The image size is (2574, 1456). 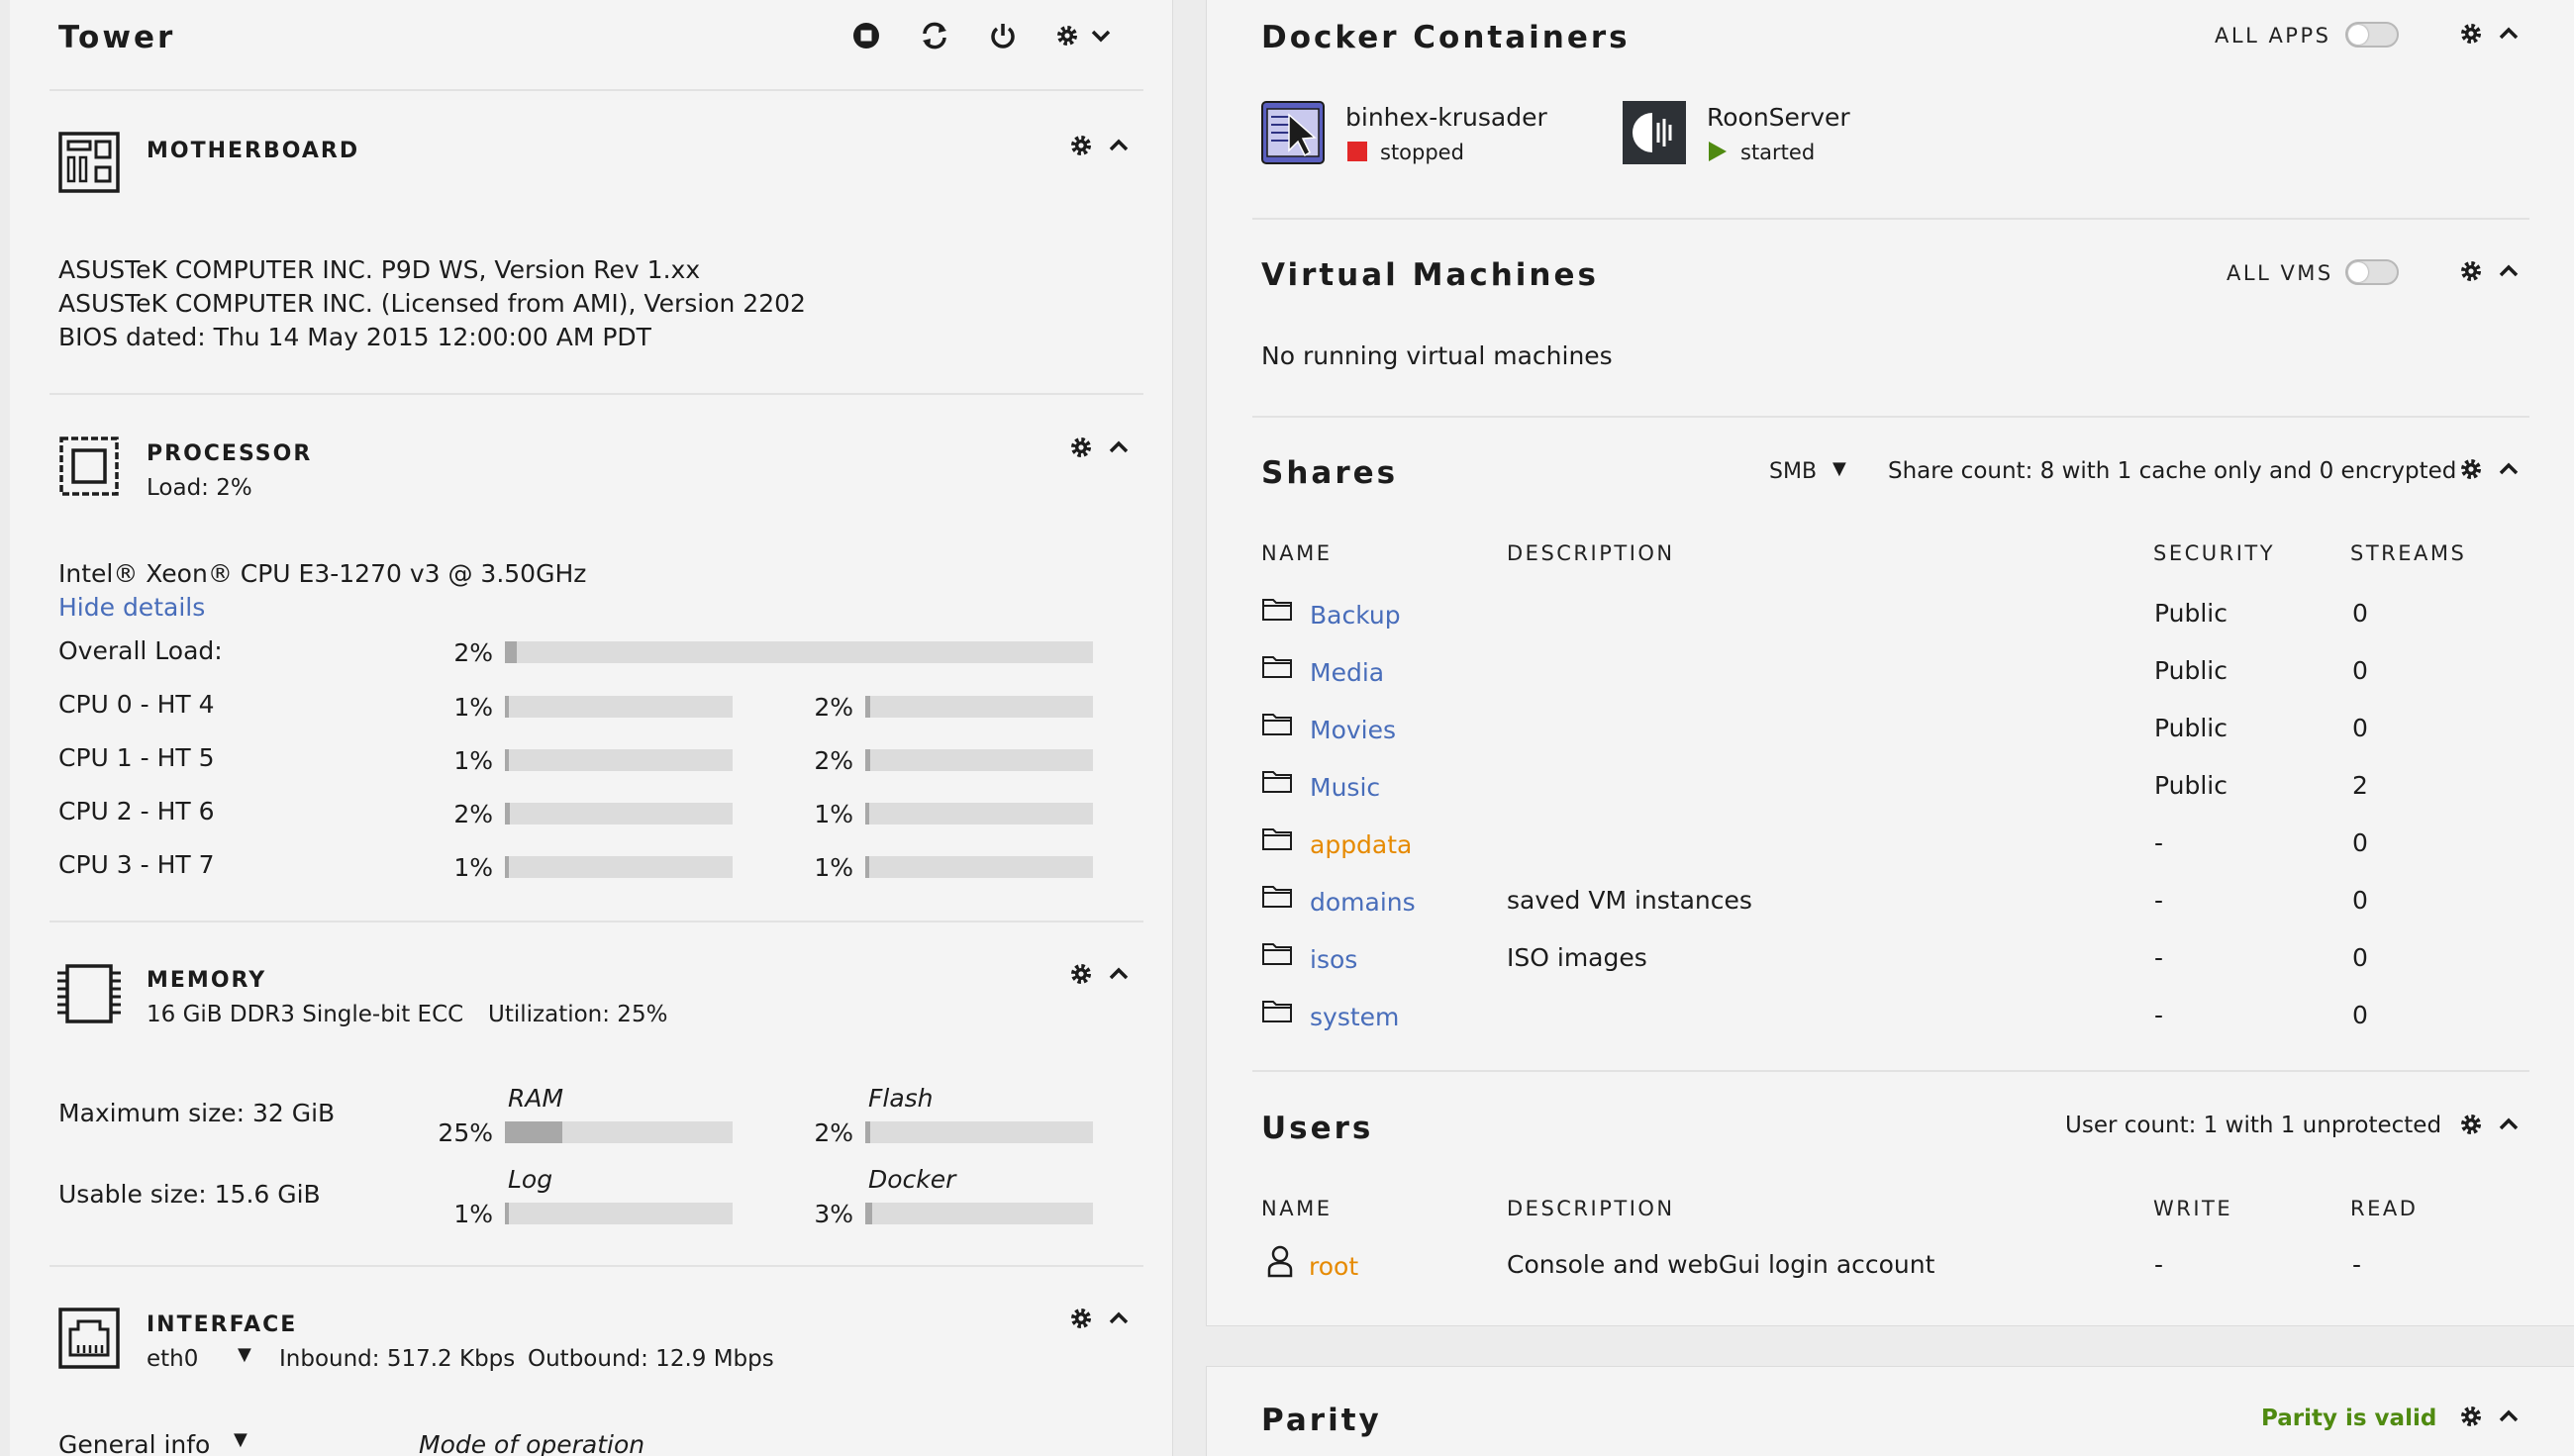 I want to click on column-header: SECURITY, so click(x=2214, y=553).